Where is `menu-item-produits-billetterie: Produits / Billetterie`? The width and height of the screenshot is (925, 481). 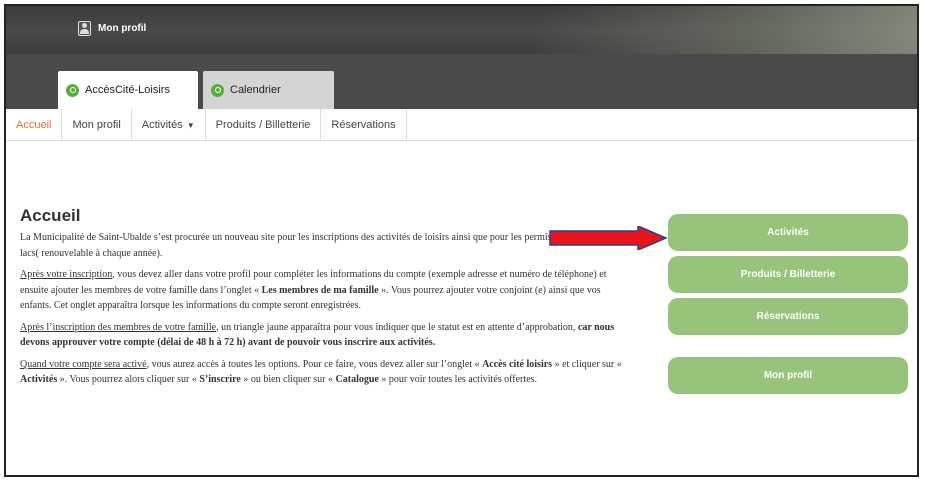 menu-item-produits-billetterie: Produits / Billetterie is located at coordinates (264, 125).